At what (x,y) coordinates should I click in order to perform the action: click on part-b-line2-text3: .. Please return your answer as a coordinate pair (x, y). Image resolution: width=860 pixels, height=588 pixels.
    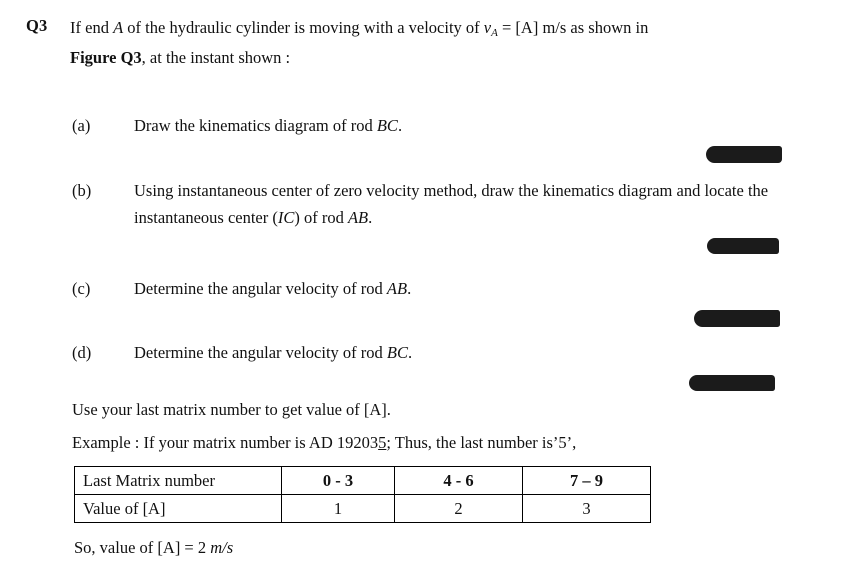
    Looking at the image, I should click on (370, 217).